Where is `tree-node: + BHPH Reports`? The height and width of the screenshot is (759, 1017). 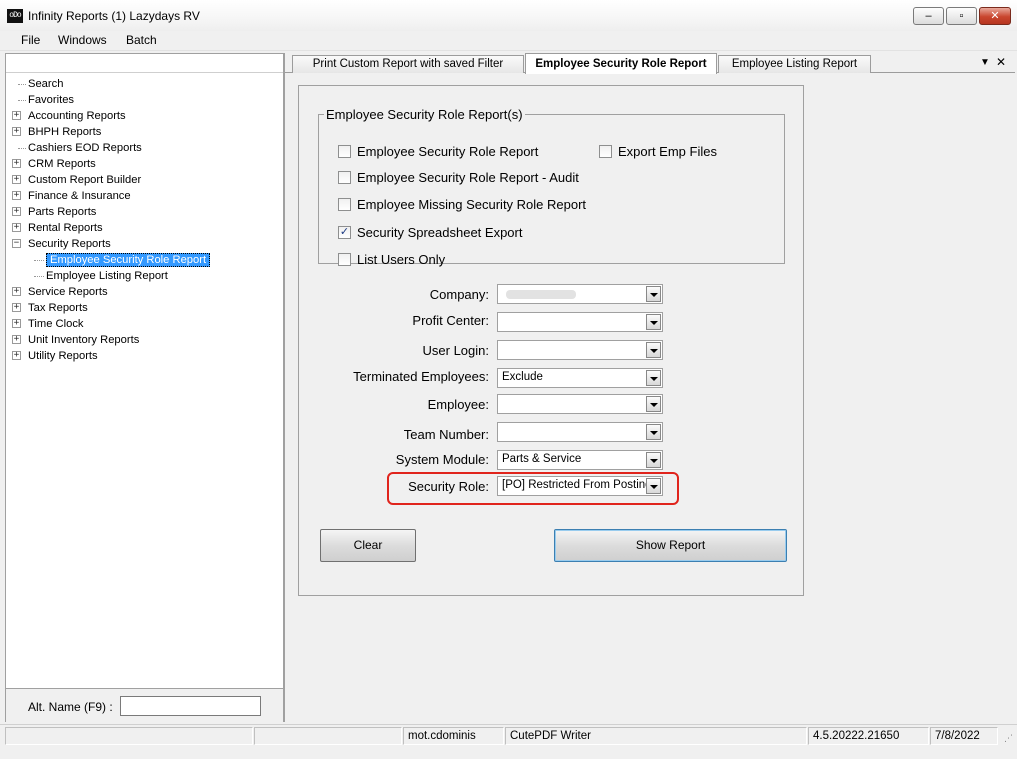
tree-node: + BHPH Reports is located at coordinates (57, 132).